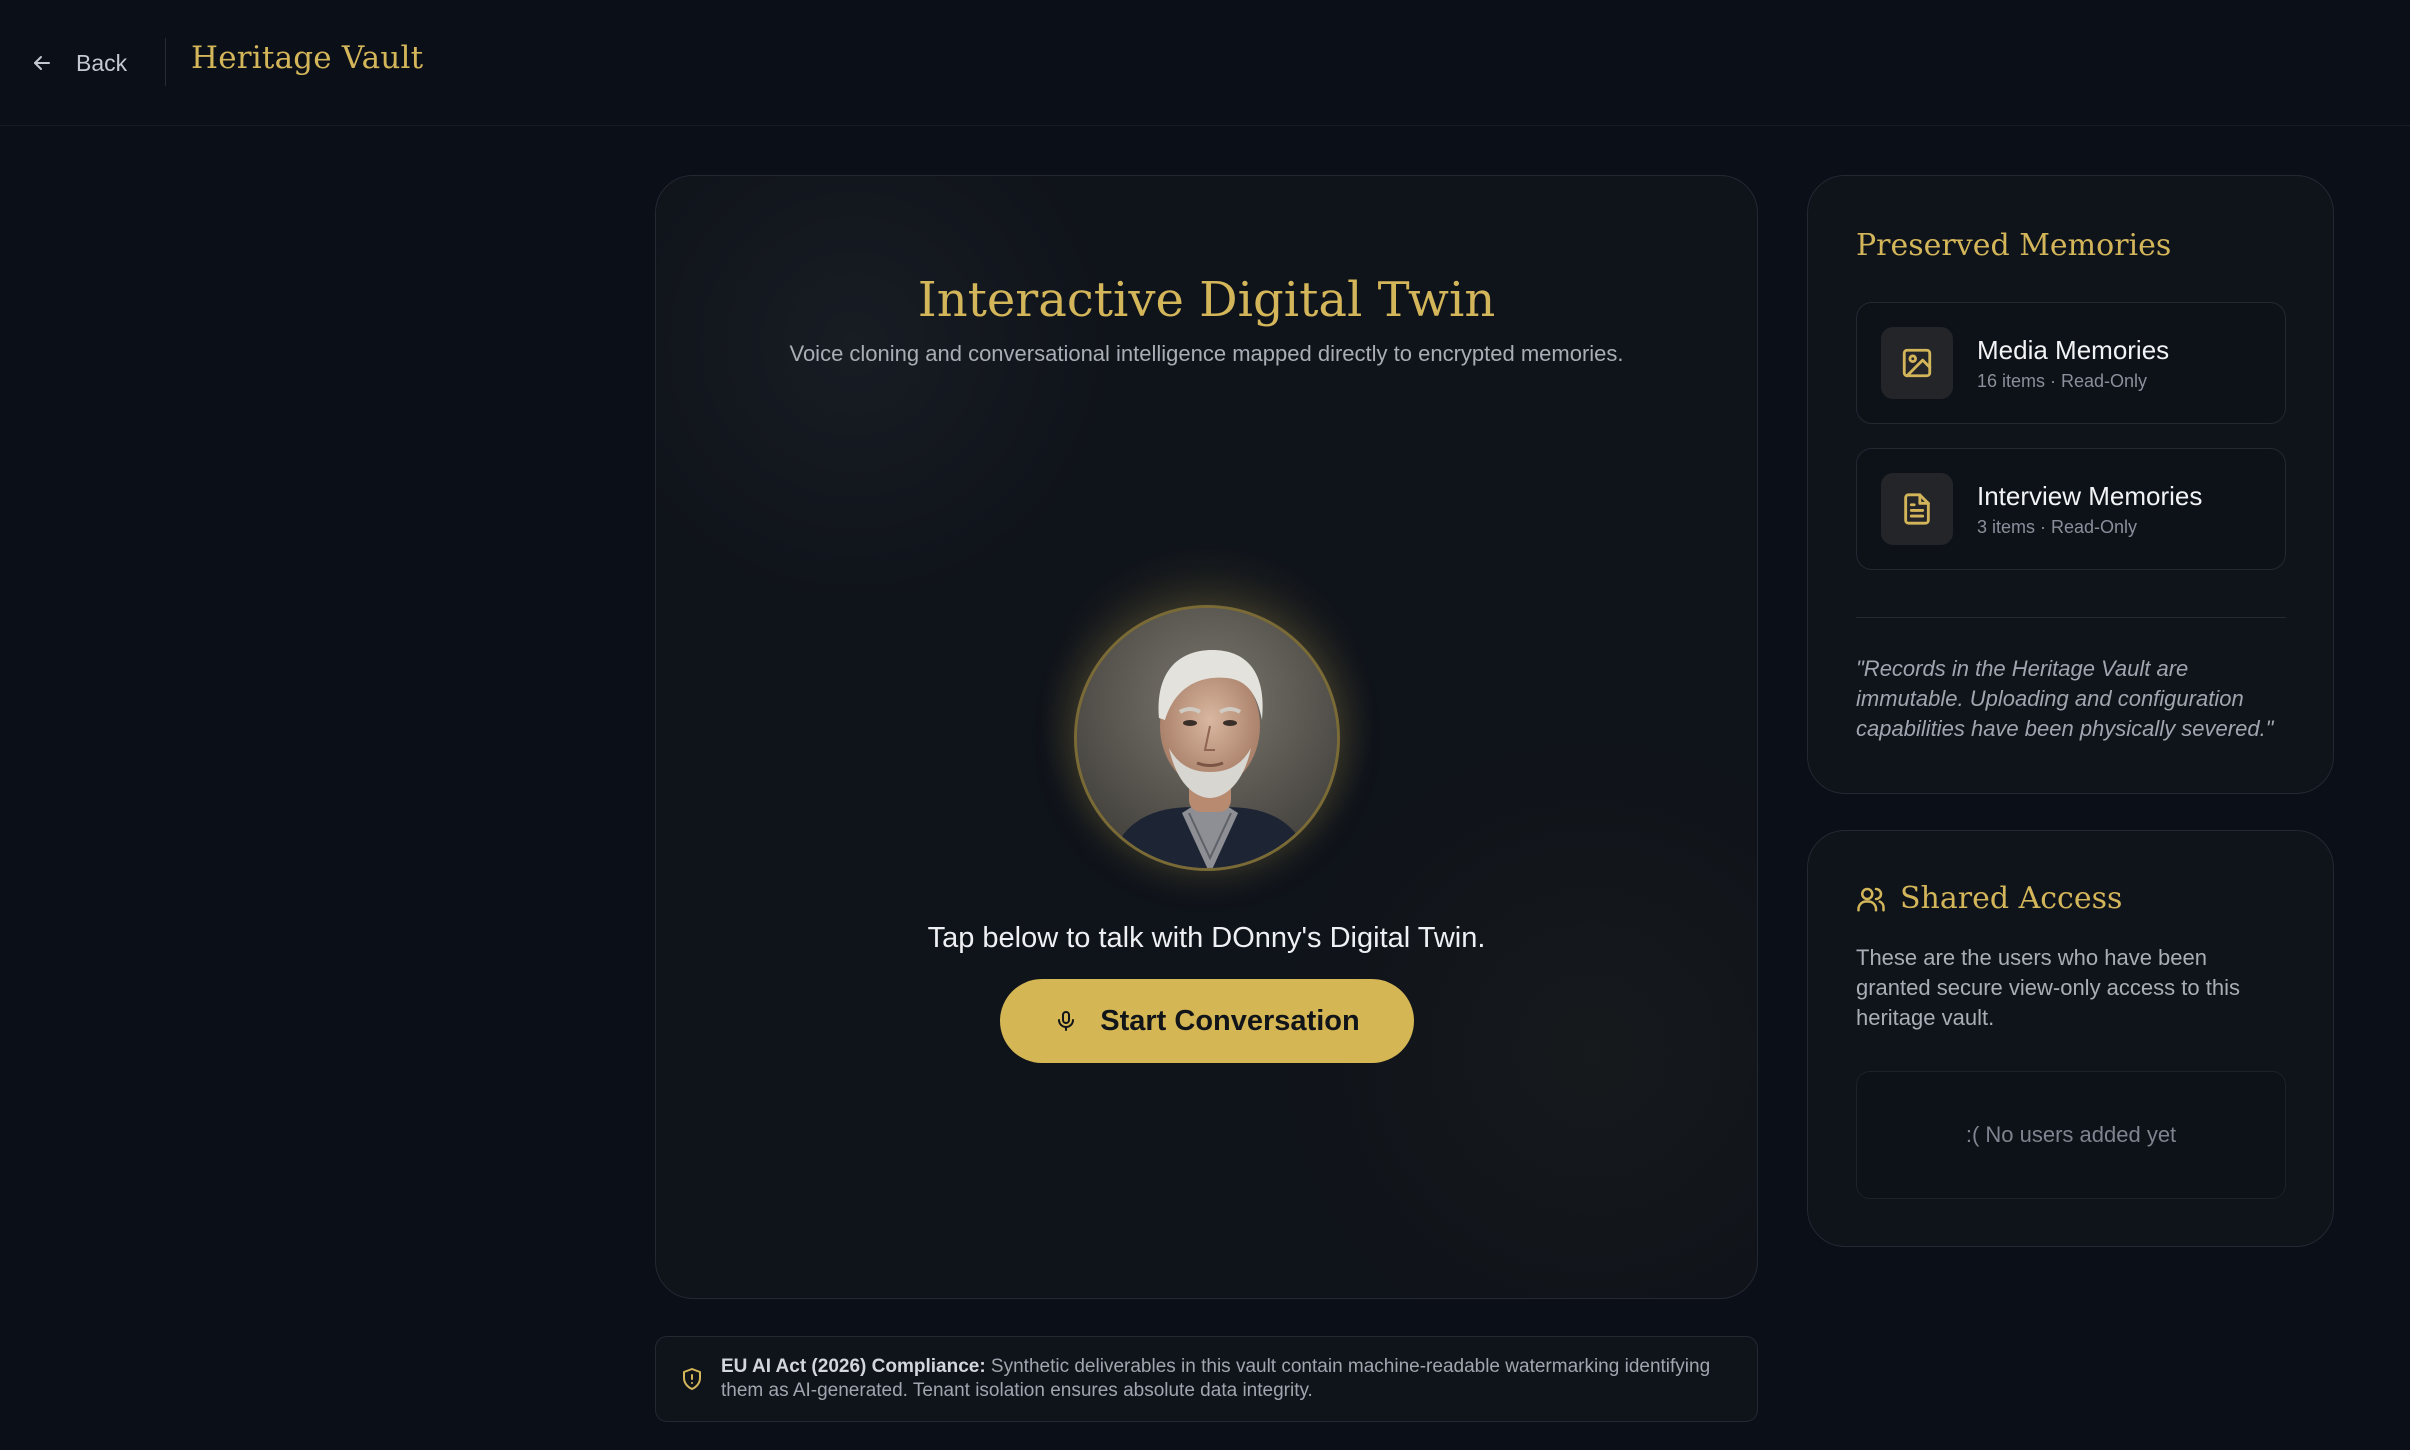 This screenshot has width=2410, height=1450. Describe the element at coordinates (1205, 63) in the screenshot. I see `top-bar: Back Heritage Vault` at that location.